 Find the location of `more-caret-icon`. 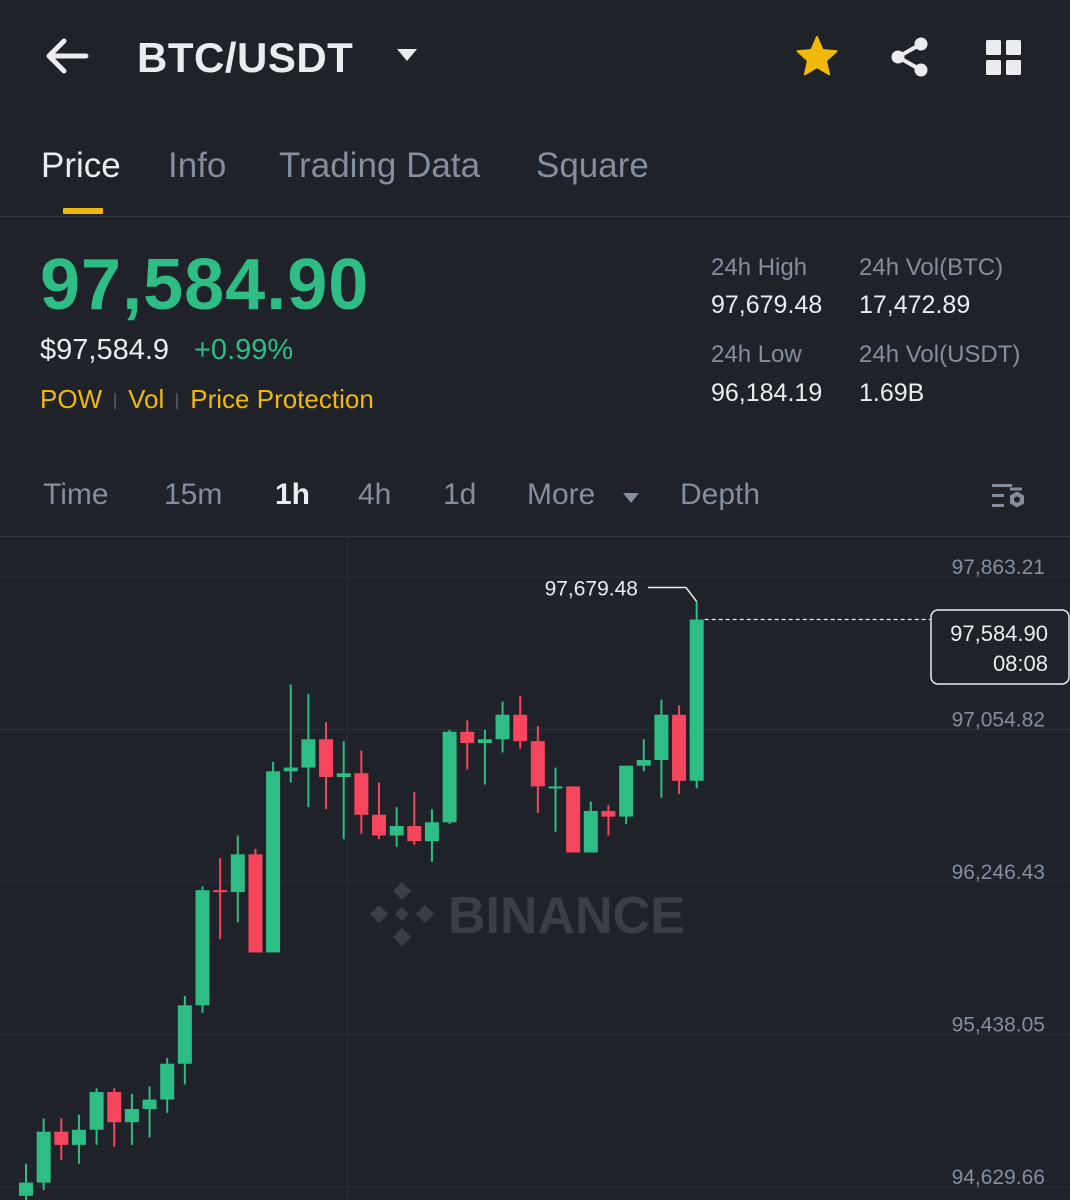

more-caret-icon is located at coordinates (631, 498).